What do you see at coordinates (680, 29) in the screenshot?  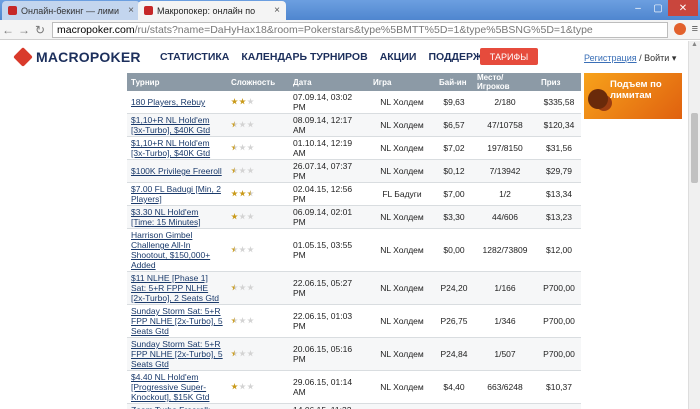 I see `extension-icon` at bounding box center [680, 29].